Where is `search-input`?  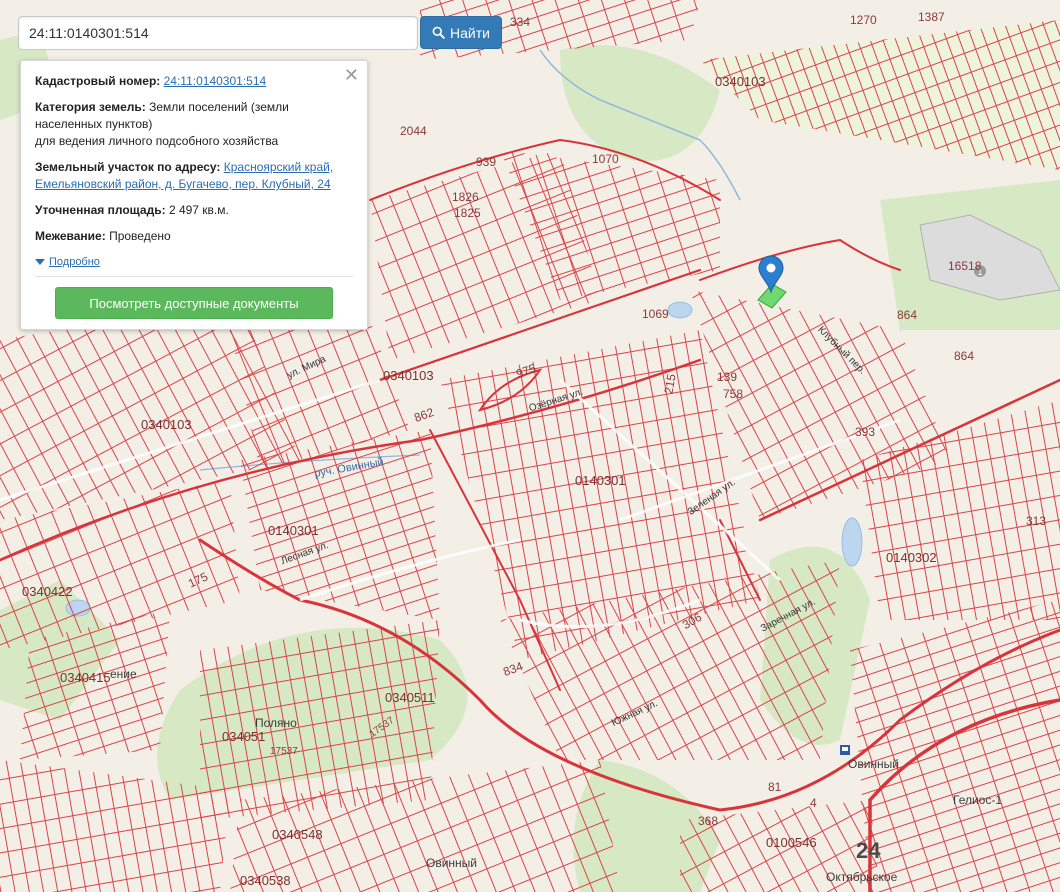 search-input is located at coordinates (218, 33).